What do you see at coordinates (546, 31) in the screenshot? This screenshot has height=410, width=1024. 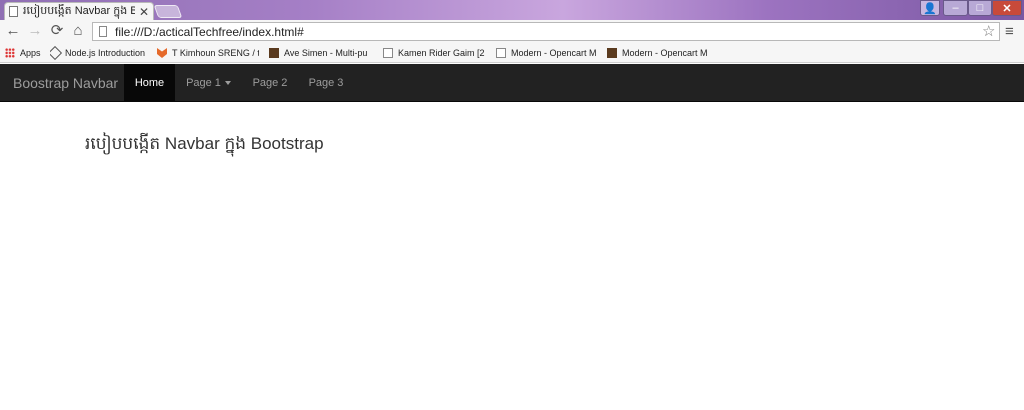 I see `address-bar: file:///D:/acticalTechfree/index.html#` at bounding box center [546, 31].